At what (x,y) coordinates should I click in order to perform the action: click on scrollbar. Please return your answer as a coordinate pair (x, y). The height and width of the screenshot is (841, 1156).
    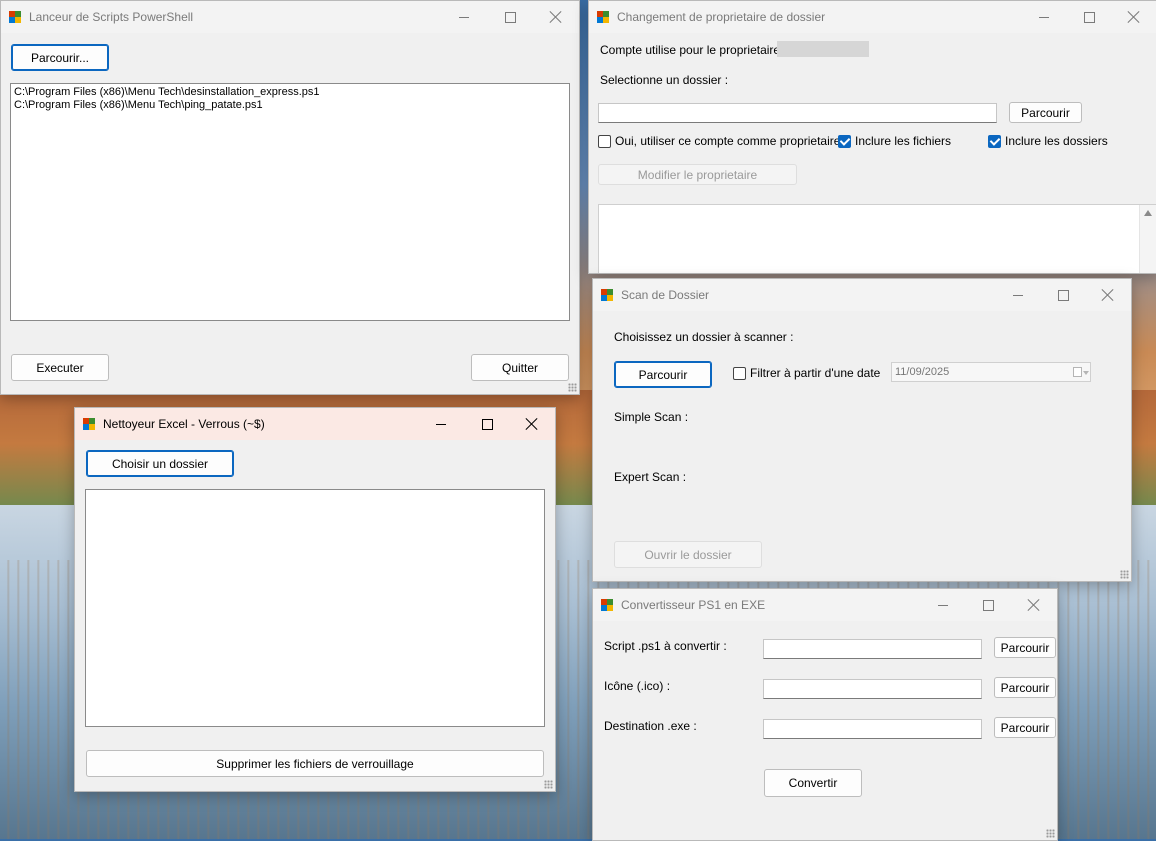
    Looking at the image, I should click on (1147, 239).